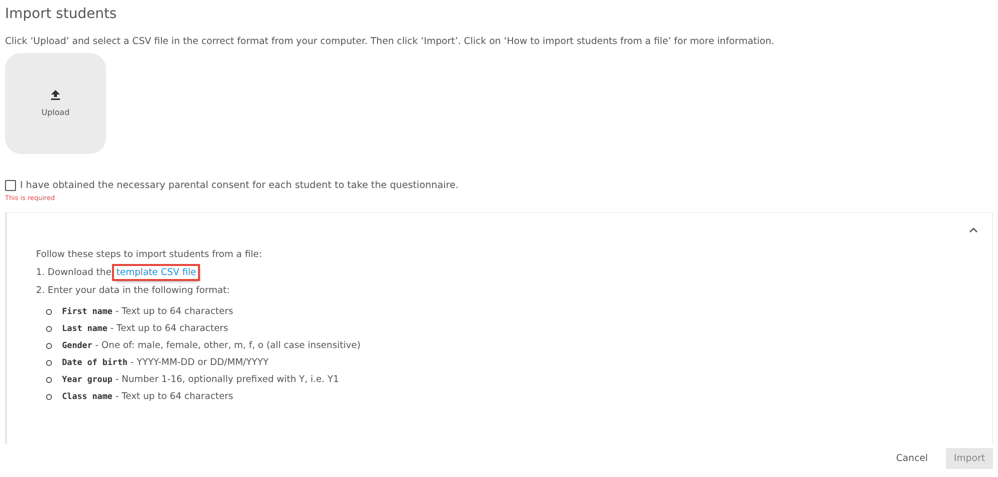 The height and width of the screenshot is (477, 998). Describe the element at coordinates (10, 185) in the screenshot. I see `consent-checkbox` at that location.